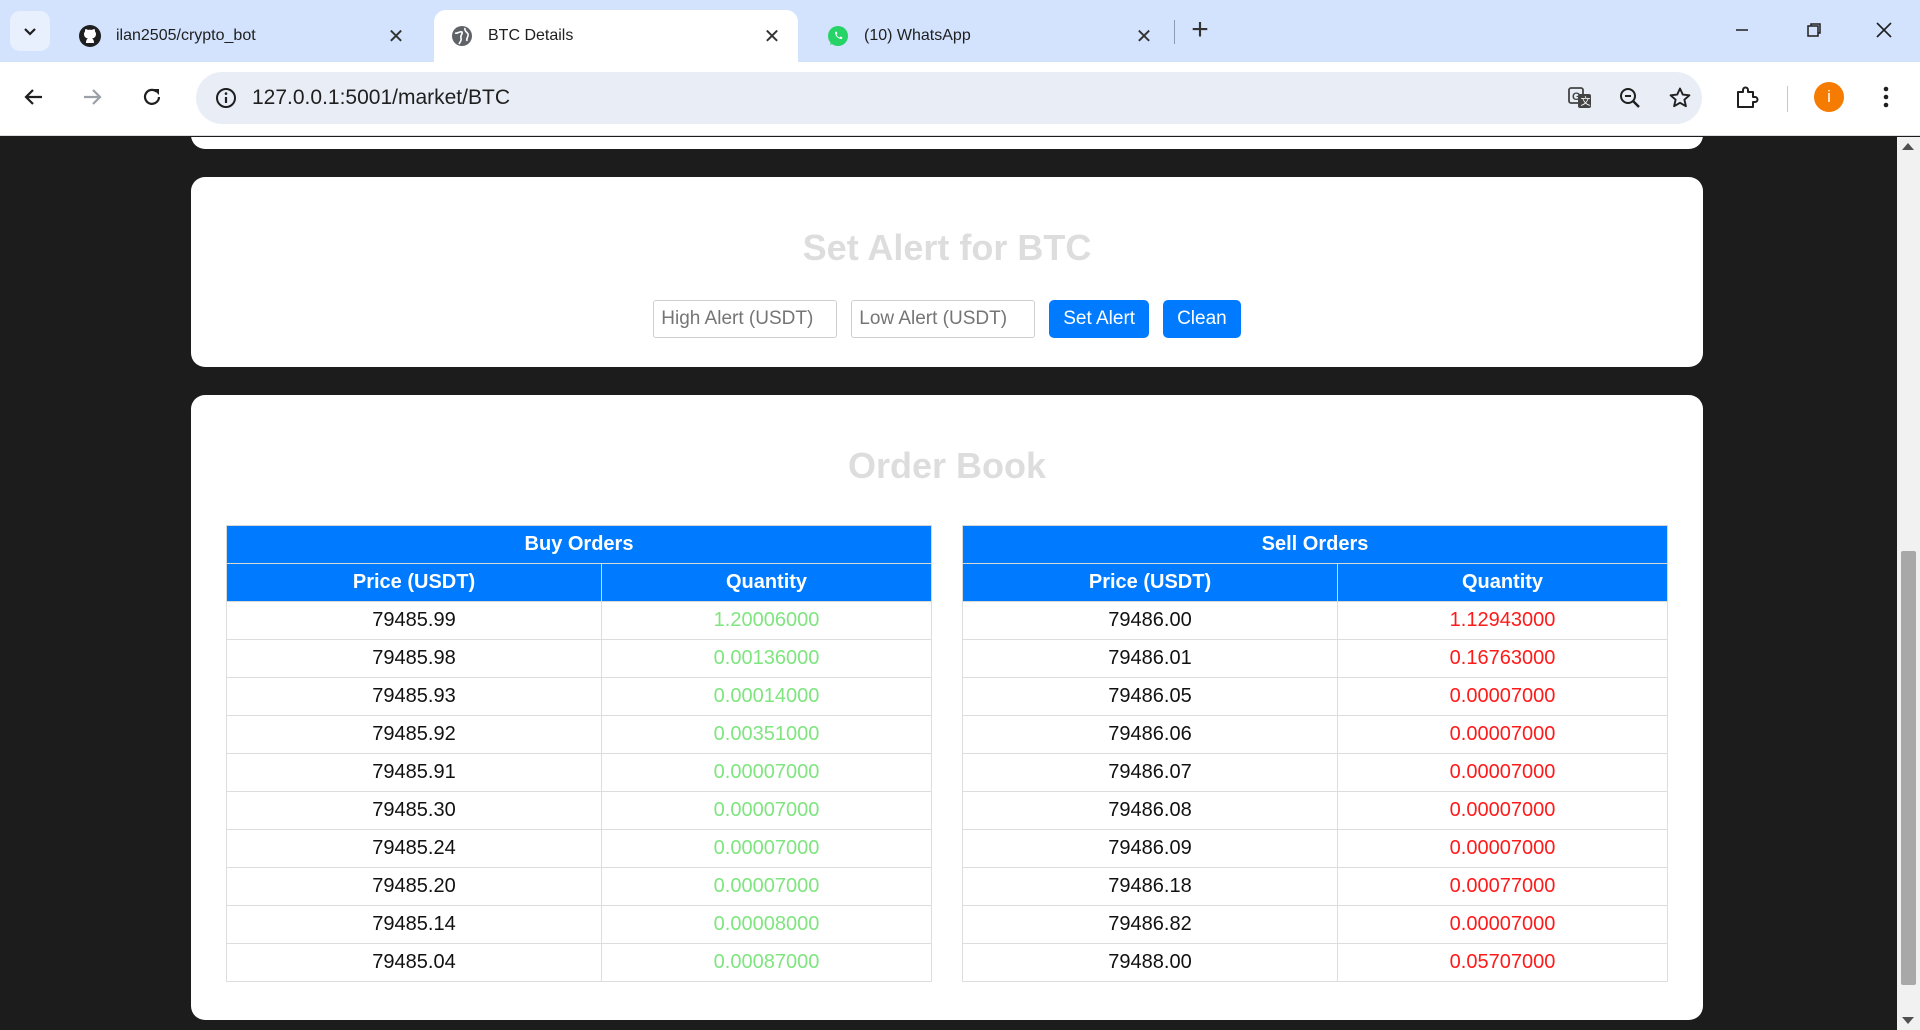 The width and height of the screenshot is (1920, 1030). What do you see at coordinates (1150, 734) in the screenshot?
I see `price-cell: 79486.06` at bounding box center [1150, 734].